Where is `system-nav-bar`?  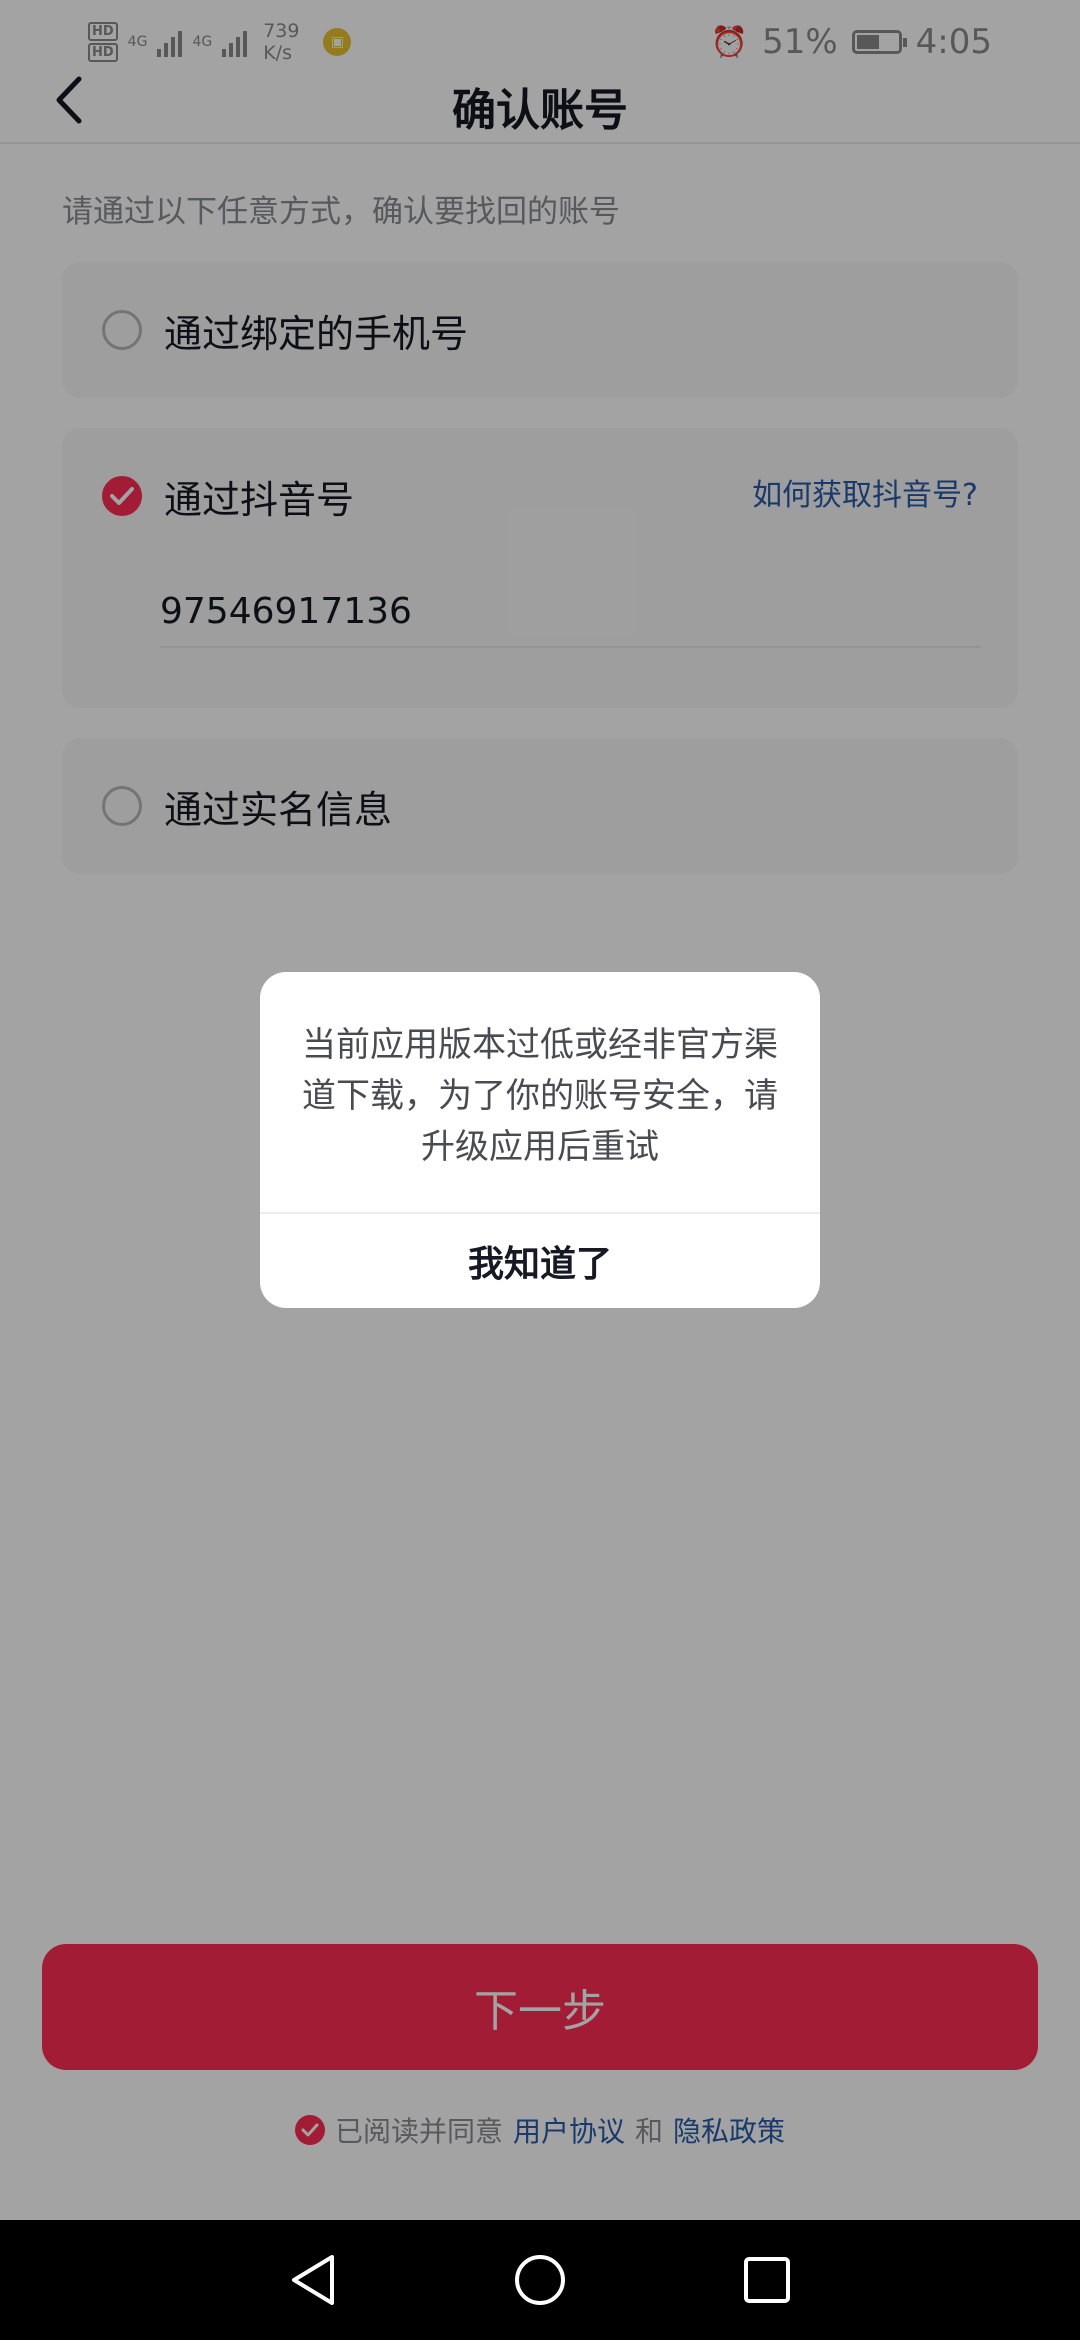 system-nav-bar is located at coordinates (540, 2280).